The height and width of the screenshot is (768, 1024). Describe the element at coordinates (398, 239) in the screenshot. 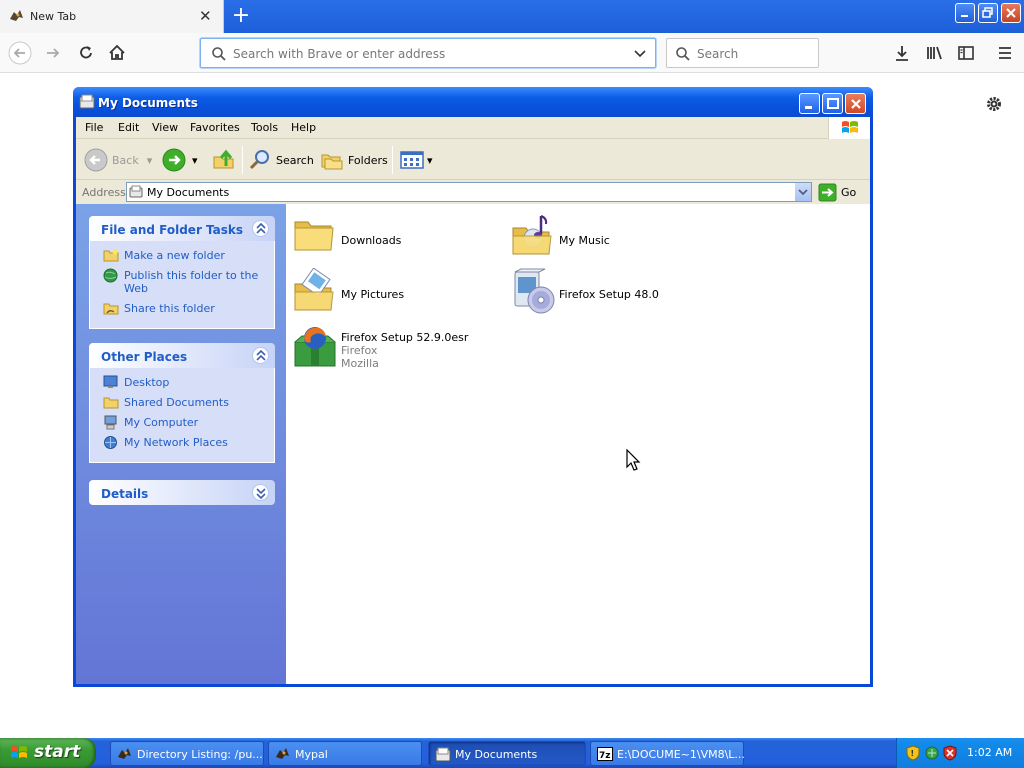

I see `file-item-downloads: Downloads` at that location.